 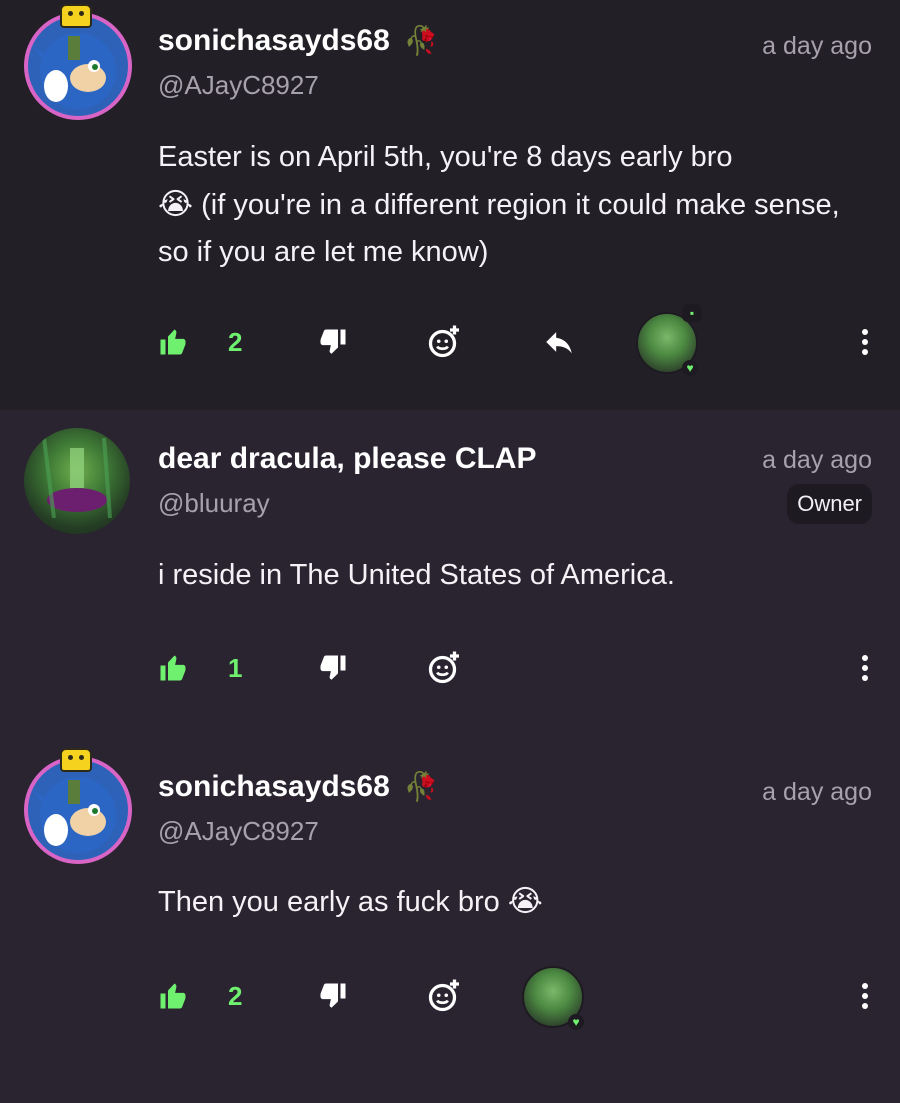 What do you see at coordinates (514, 340) in the screenshot?
I see `comment-actions: 2 ▪ ♥` at bounding box center [514, 340].